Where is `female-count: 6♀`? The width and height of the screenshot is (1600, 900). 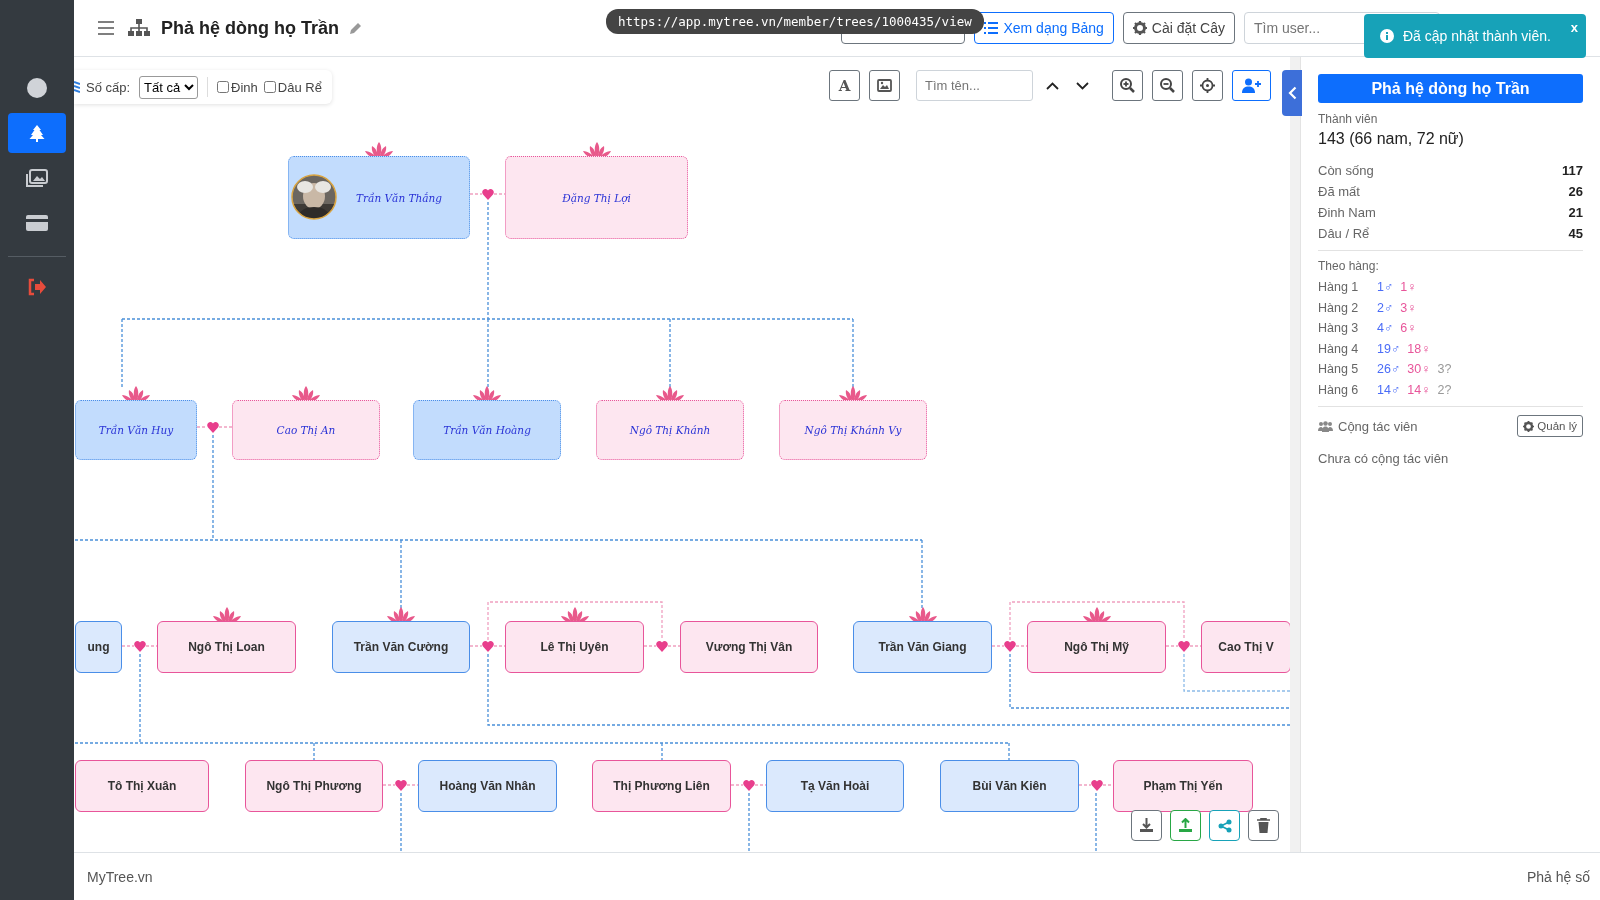 female-count: 6♀ is located at coordinates (1408, 328).